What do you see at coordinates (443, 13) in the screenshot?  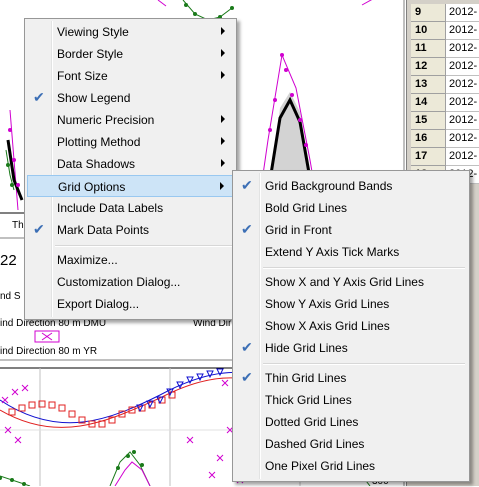 I see `grid-row: 9 2012-` at bounding box center [443, 13].